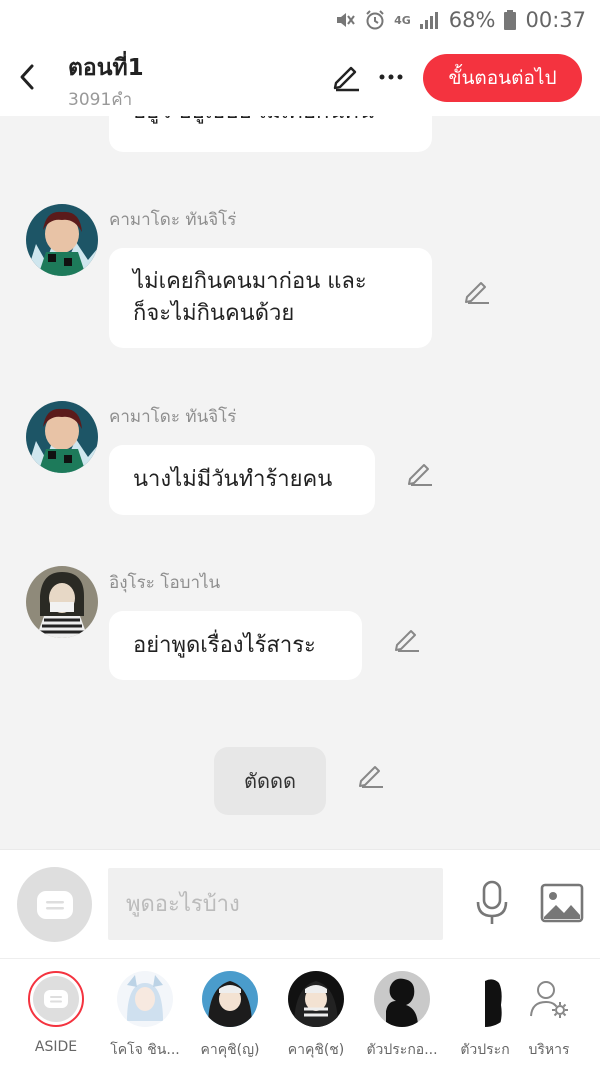 This screenshot has width=600, height=1067. Describe the element at coordinates (502, 78) in the screenshot. I see `next-step-button: ขั้นตอนต่อไป` at that location.